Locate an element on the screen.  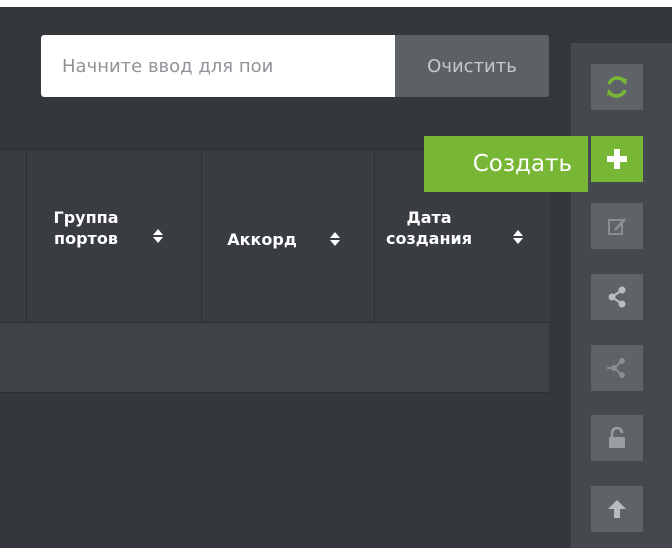
refresh-button is located at coordinates (617, 87).